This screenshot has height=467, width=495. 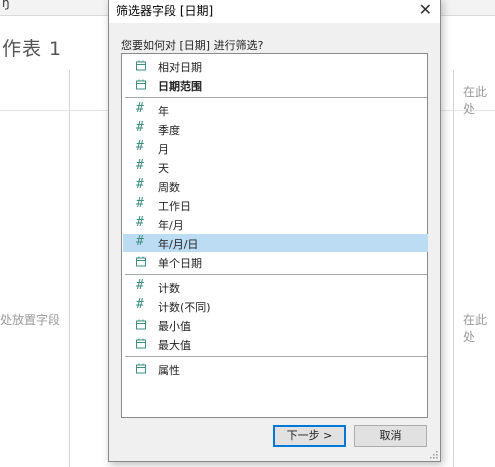 What do you see at coordinates (433, 454) in the screenshot?
I see `resize-grip-icon` at bounding box center [433, 454].